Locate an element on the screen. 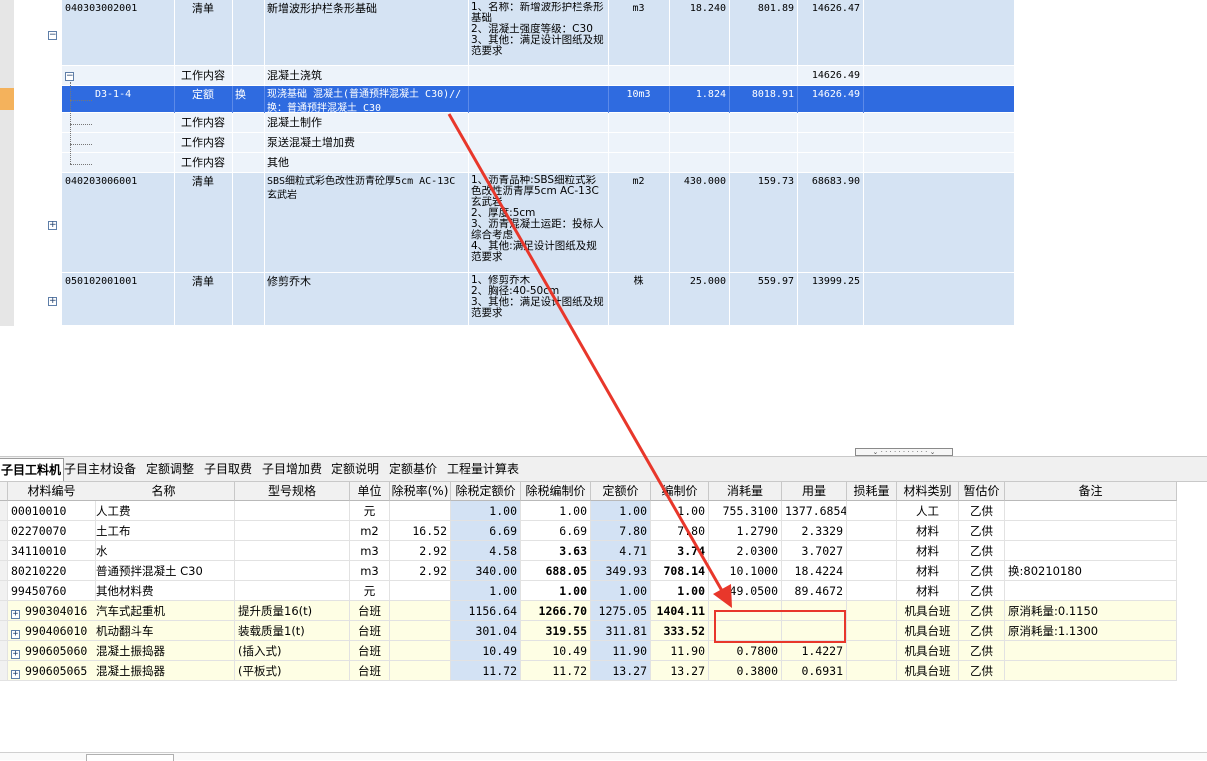 This screenshot has height=761, width=1207. annotation-arrow-head is located at coordinates (722, 596).